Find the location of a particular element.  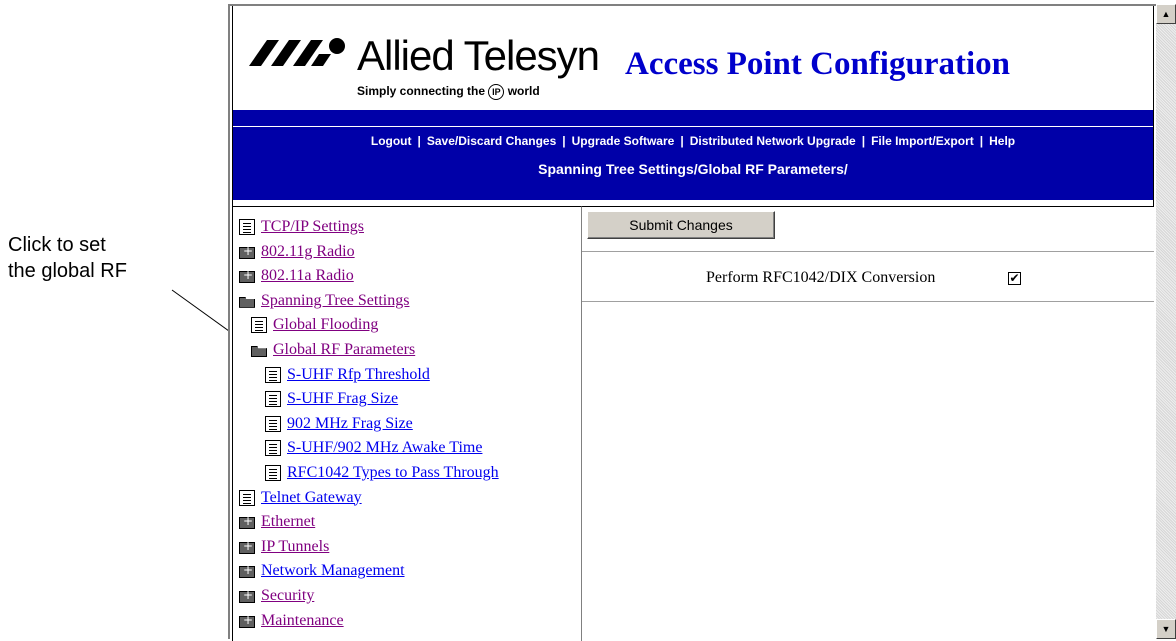

callout-text: Click to set the global RF is located at coordinates (67, 258).